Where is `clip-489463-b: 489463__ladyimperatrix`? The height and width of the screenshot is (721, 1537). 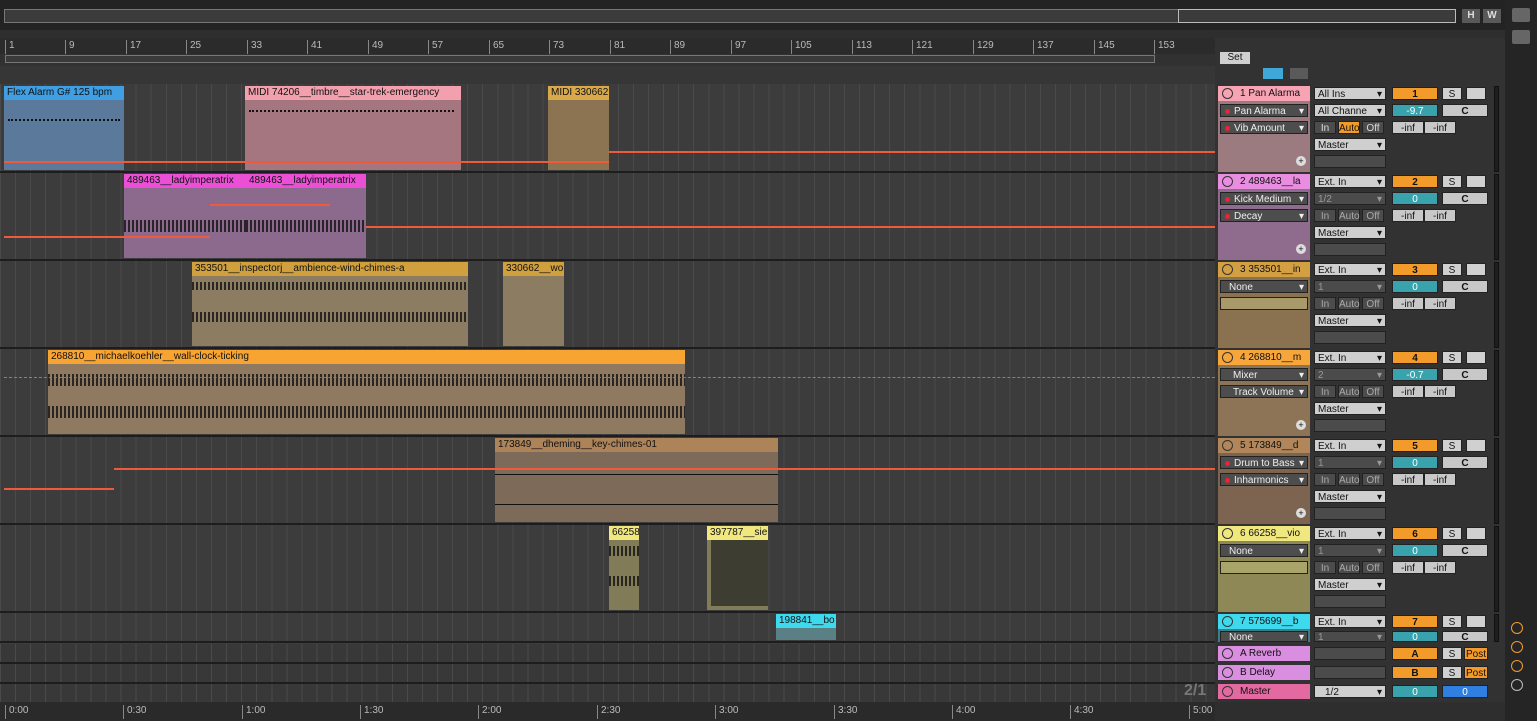
clip-489463-b: 489463__ladyimperatrix is located at coordinates (306, 216).